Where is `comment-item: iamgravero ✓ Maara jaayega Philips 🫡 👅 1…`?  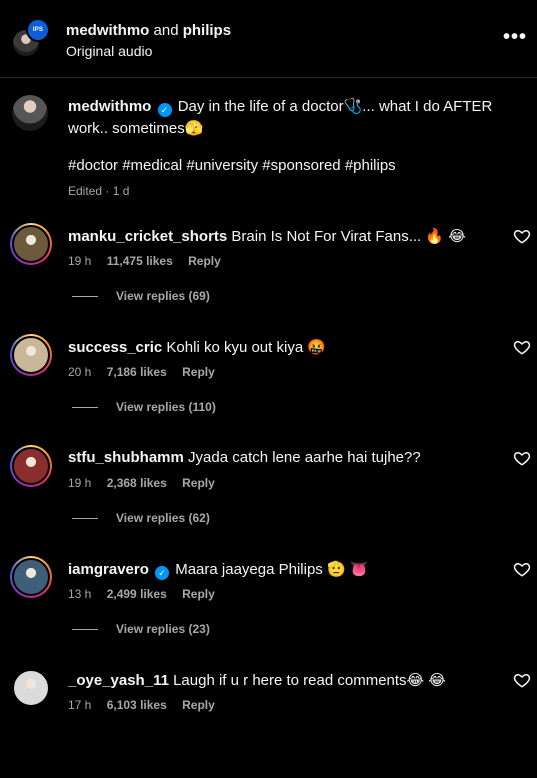 comment-item: iamgravero ✓ Maara jaayega Philips 🫡 👅 1… is located at coordinates (268, 611).